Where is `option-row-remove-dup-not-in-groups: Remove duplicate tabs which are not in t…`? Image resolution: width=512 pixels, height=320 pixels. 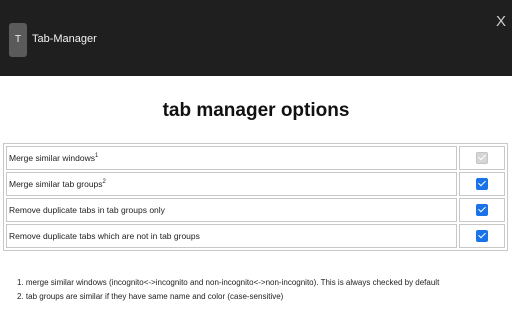
option-row-remove-dup-not-in-groups: Remove duplicate tabs which are not in t… is located at coordinates (255, 236).